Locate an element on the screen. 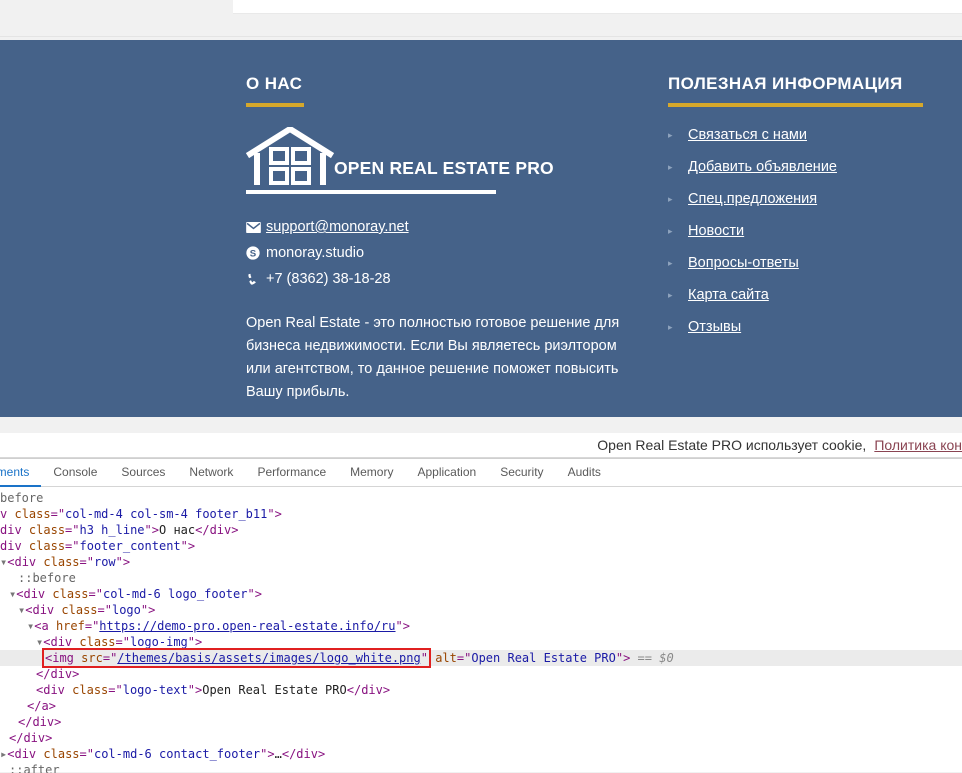  list-item: ▸ Добавить объявление is located at coordinates (803, 167).